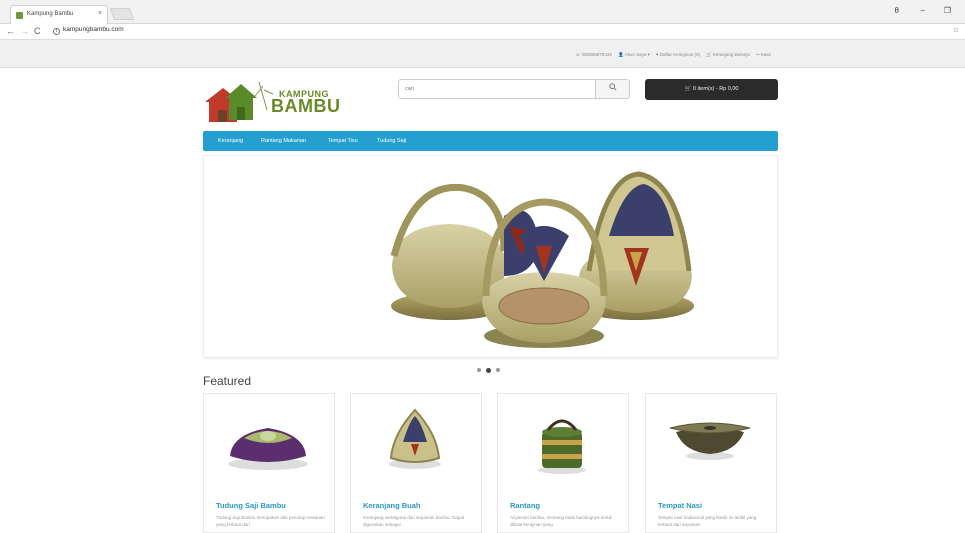 The height and width of the screenshot is (533, 965). I want to click on url-text: kampungbambu.com, so click(93, 29).